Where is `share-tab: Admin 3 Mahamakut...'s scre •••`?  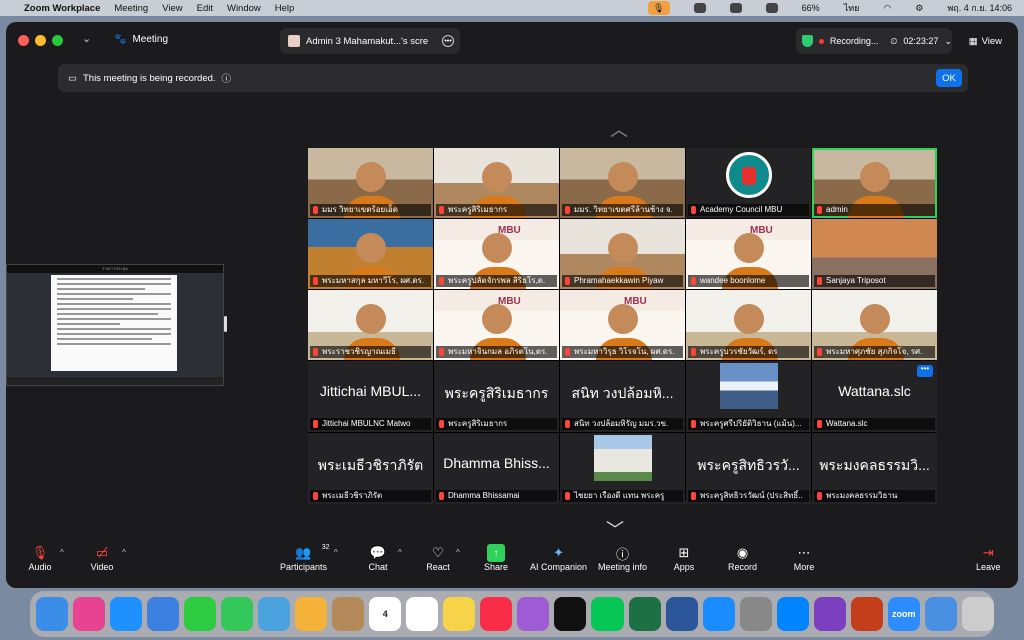 share-tab: Admin 3 Mahamakut...'s scre ••• is located at coordinates (370, 41).